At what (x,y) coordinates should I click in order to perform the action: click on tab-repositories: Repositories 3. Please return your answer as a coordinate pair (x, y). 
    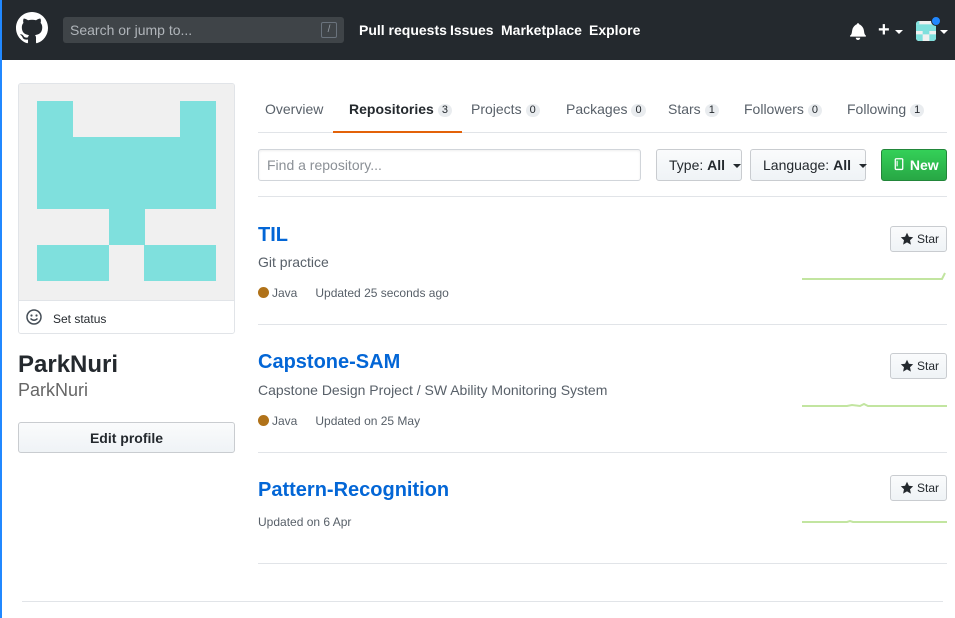
    Looking at the image, I should click on (397, 108).